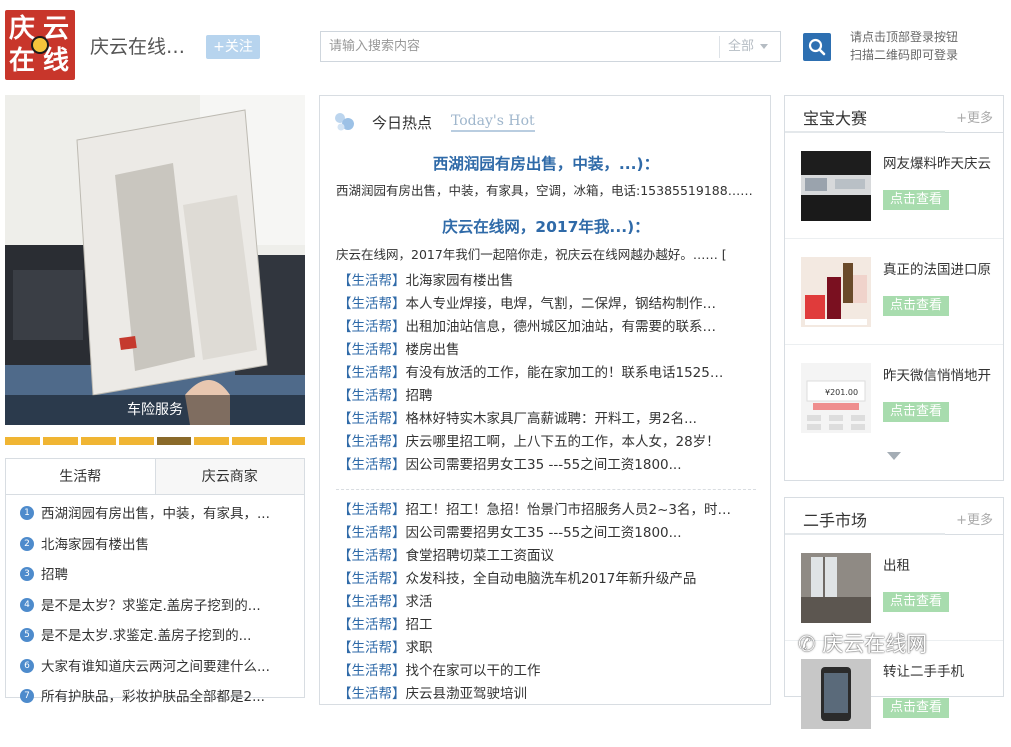 Image resolution: width=1011 pixels, height=747 pixels. I want to click on rank-badge: 5, so click(27, 635).